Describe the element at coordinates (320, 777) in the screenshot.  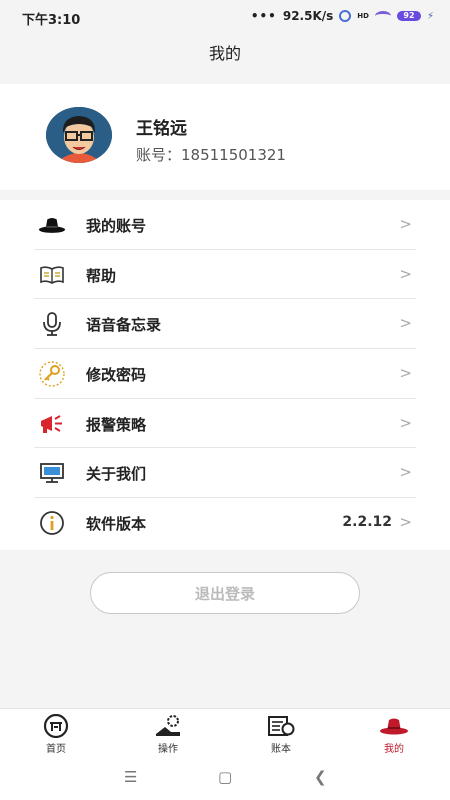
I see `back-icon: ❮` at that location.